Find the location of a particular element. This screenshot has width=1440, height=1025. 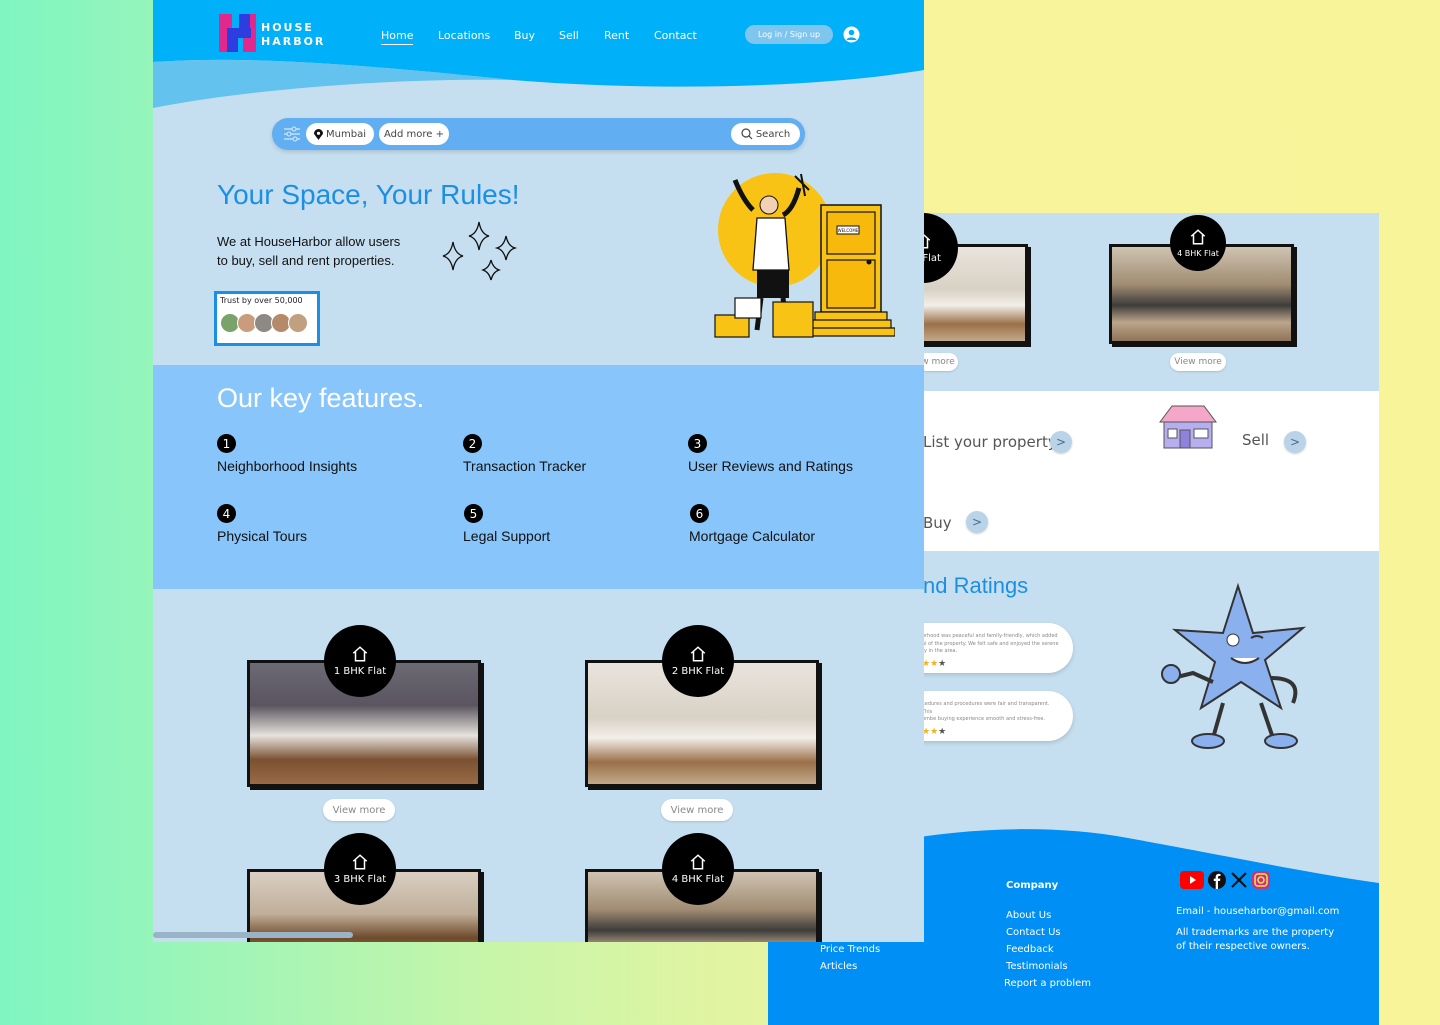

nav-contact: Contact is located at coordinates (675, 35).